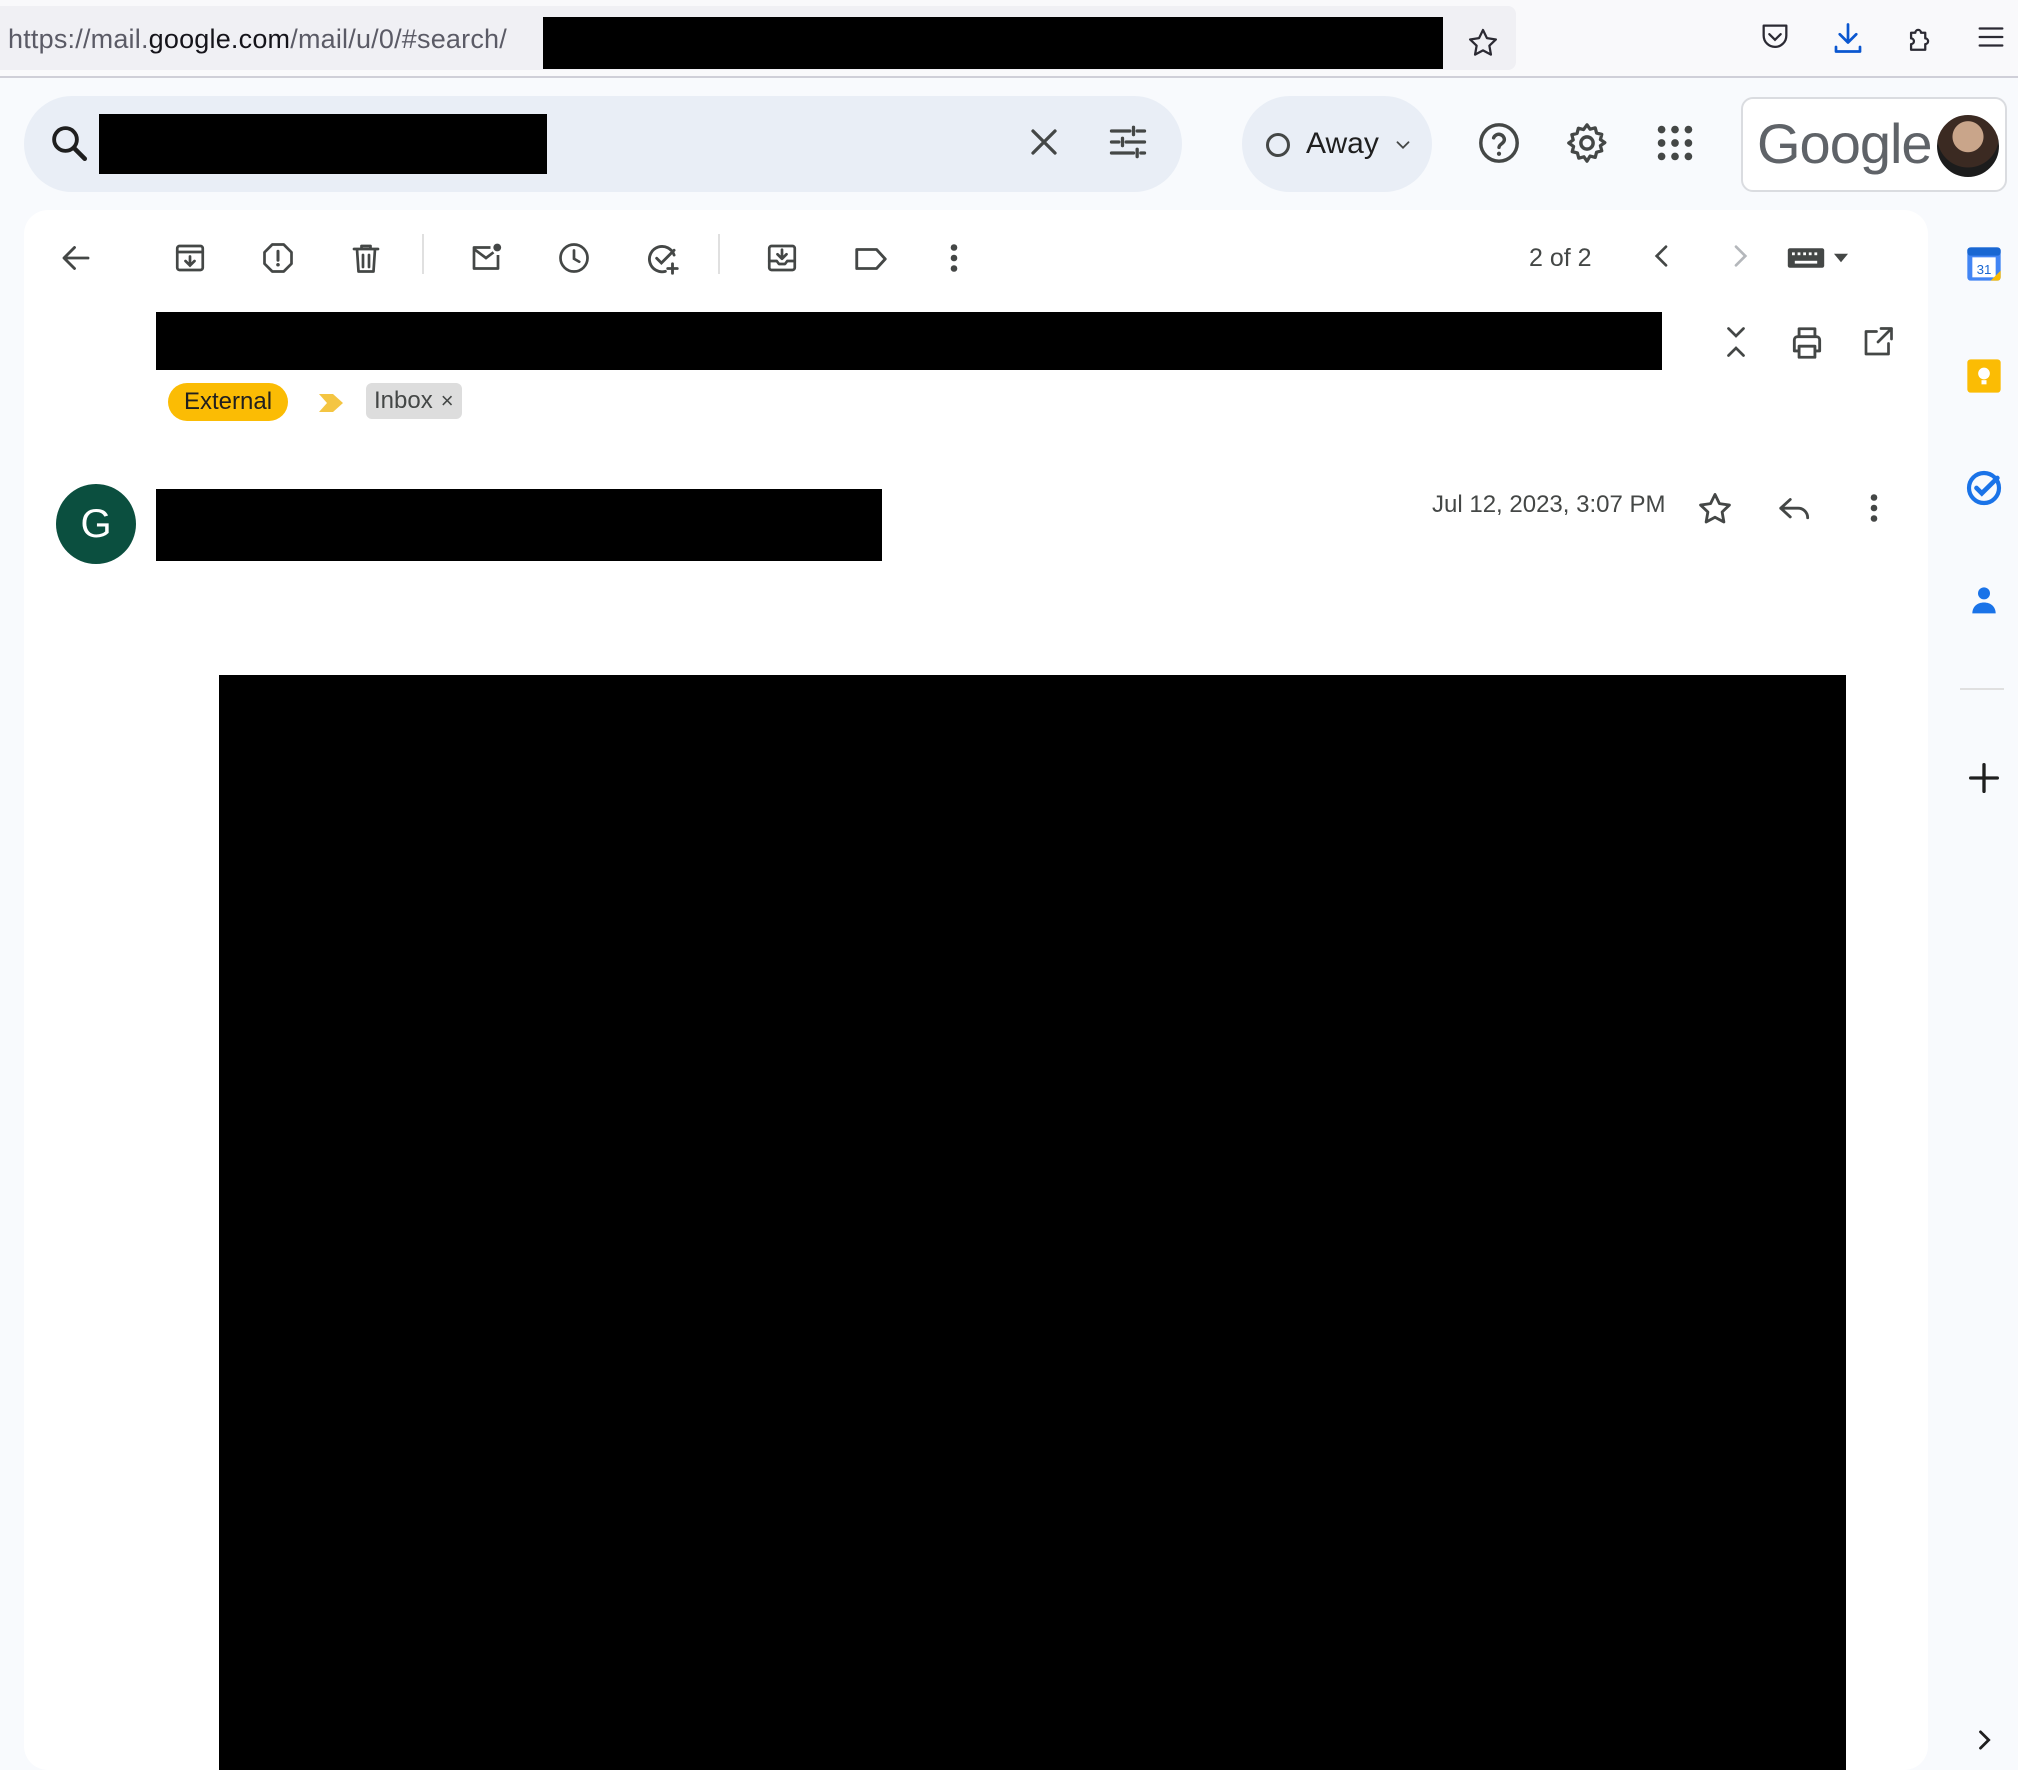 This screenshot has height=1770, width=2018. Describe the element at coordinates (1921, 37) in the screenshot. I see `extensions-icon` at that location.